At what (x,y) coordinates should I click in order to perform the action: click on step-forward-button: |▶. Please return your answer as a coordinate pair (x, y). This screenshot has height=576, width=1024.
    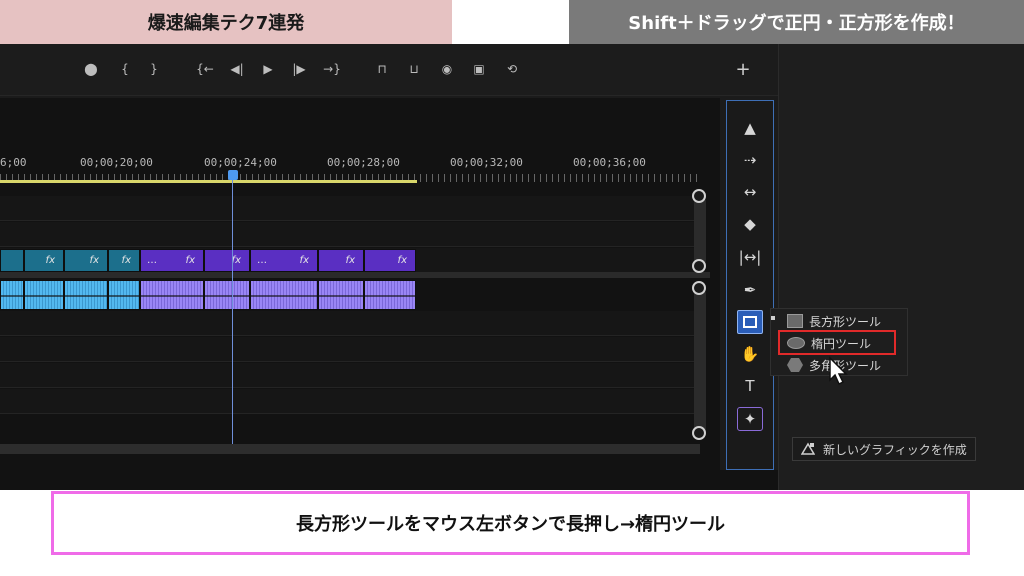
    Looking at the image, I should click on (299, 69).